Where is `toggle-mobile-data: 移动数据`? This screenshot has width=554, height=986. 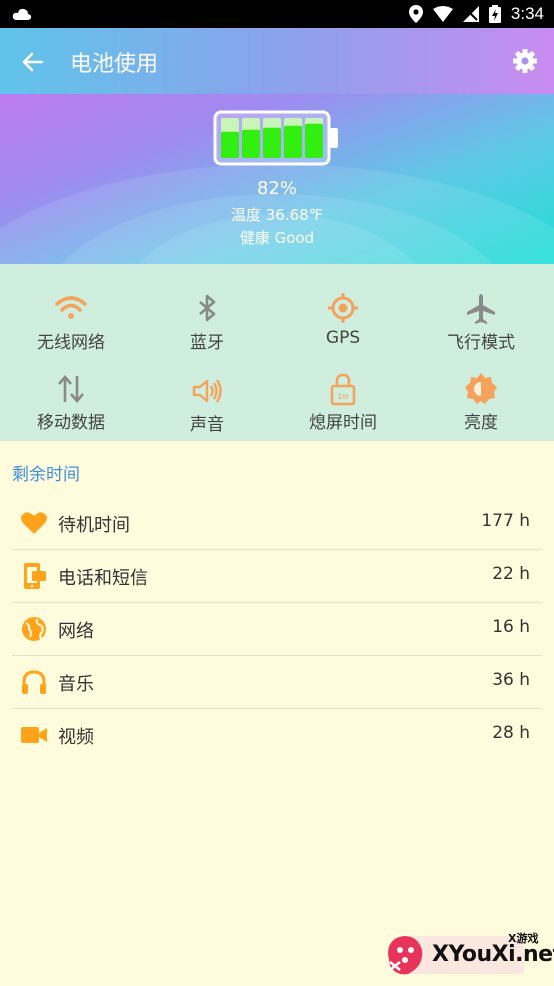
toggle-mobile-data: 移动数据 is located at coordinates (71, 402).